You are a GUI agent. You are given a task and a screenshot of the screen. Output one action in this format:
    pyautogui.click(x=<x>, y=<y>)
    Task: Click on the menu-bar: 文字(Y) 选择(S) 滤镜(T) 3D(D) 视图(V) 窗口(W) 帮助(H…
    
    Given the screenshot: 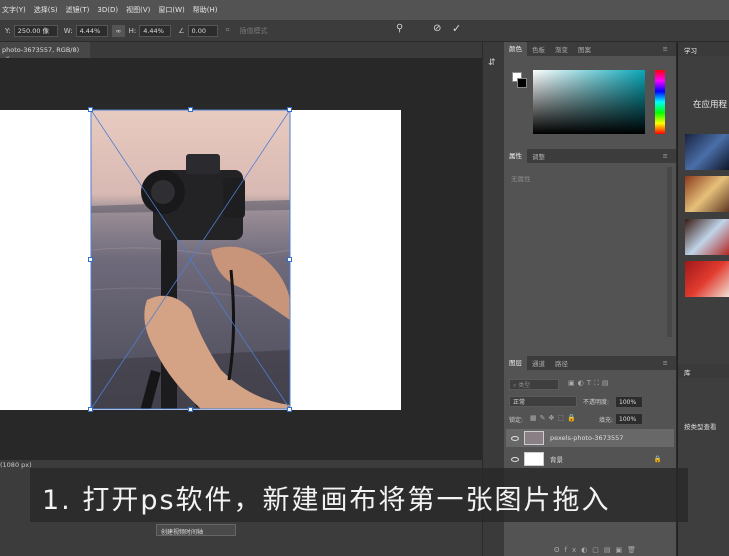 What is the action you would take?
    pyautogui.click(x=364, y=10)
    